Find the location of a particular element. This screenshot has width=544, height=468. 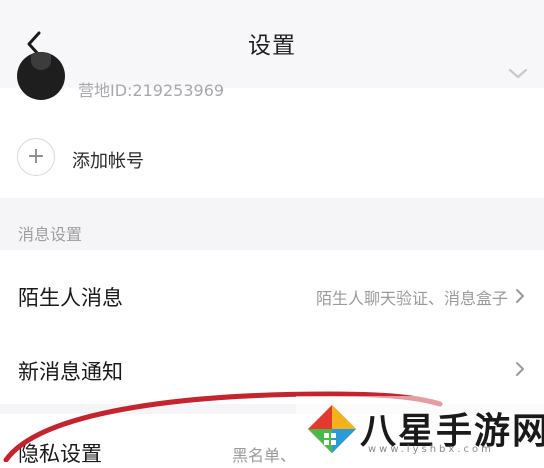

camp-id-text: 营地ID:219253969 is located at coordinates (151, 90).